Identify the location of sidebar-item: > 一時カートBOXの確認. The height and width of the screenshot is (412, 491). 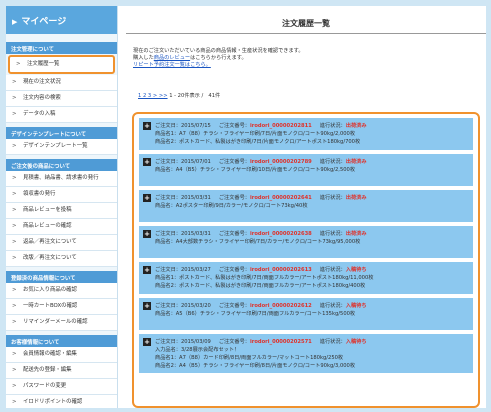
(61, 307).